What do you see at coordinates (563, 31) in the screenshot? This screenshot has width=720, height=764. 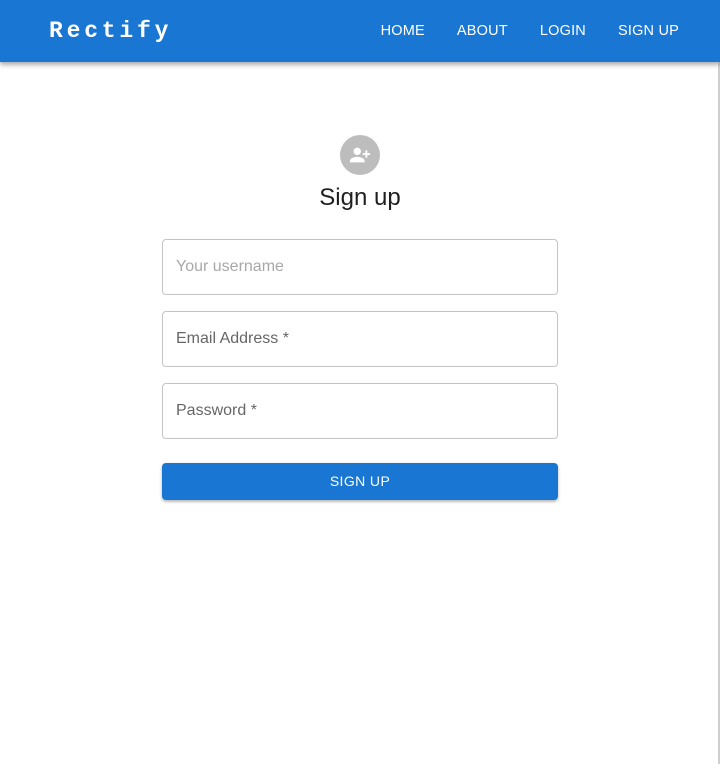 I see `nav-login-link: LOGIN` at bounding box center [563, 31].